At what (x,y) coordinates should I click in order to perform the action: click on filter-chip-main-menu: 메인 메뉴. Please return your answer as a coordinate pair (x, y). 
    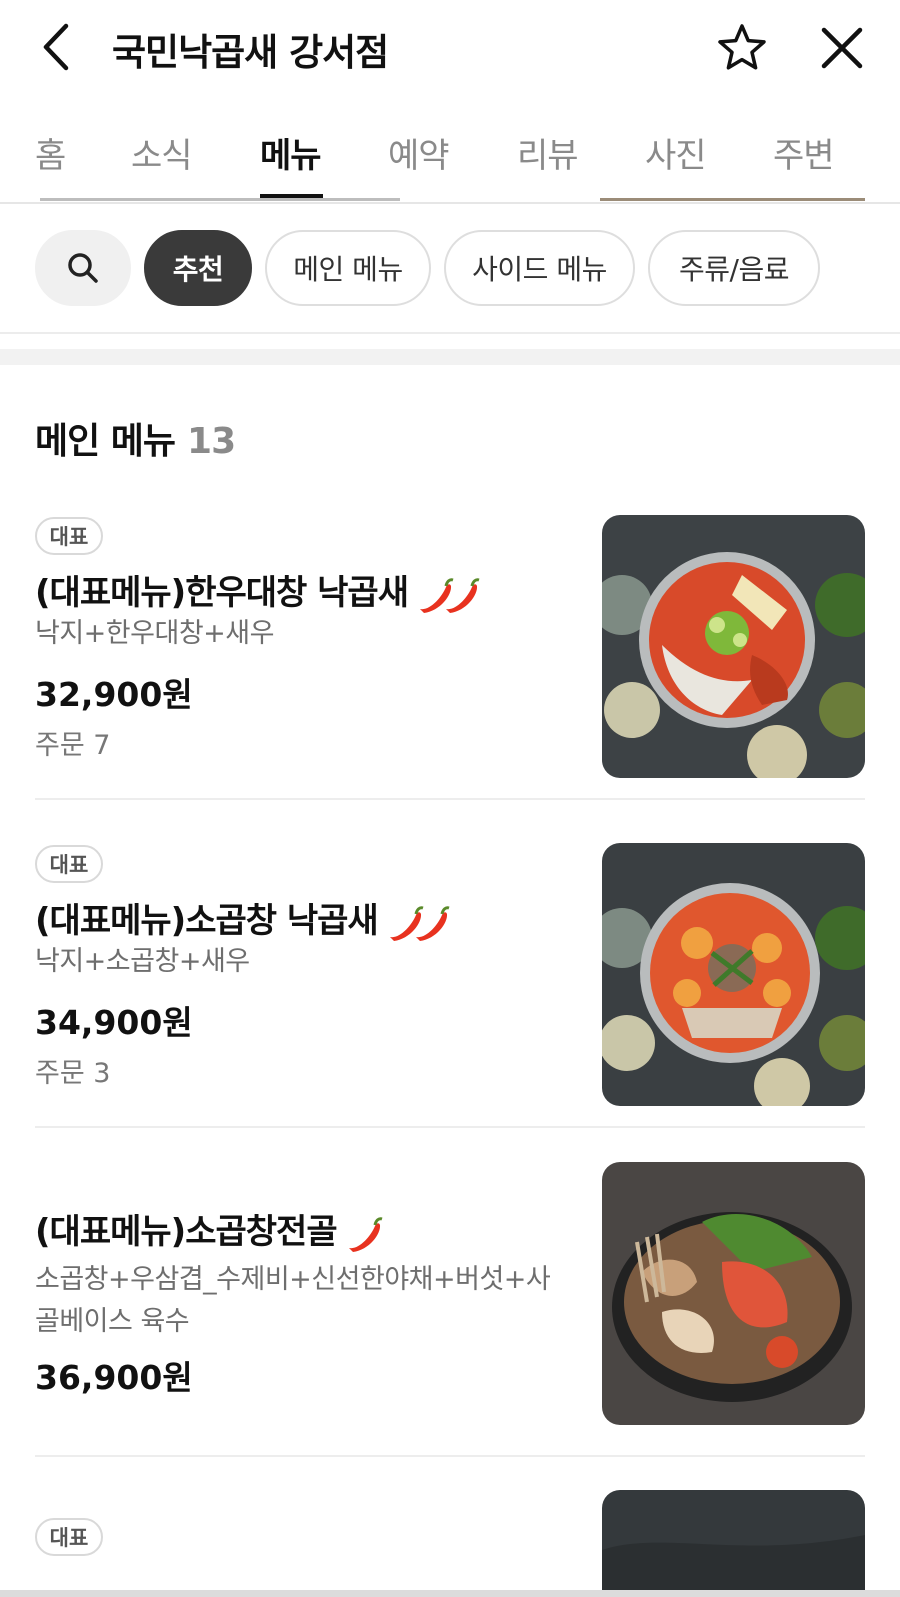
    Looking at the image, I should click on (348, 268).